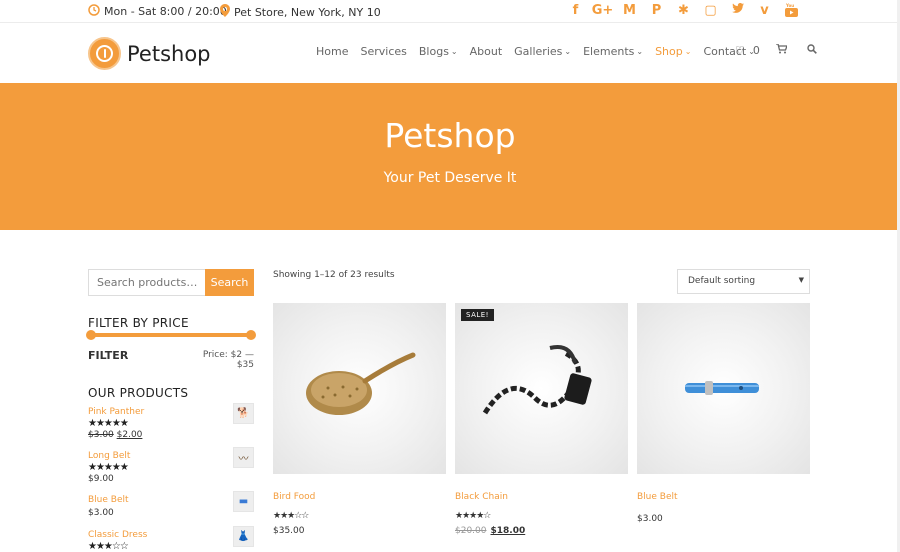 Image resolution: width=900 pixels, height=552 pixels. Describe the element at coordinates (629, 12) in the screenshot. I see `gmail-icon: M` at that location.